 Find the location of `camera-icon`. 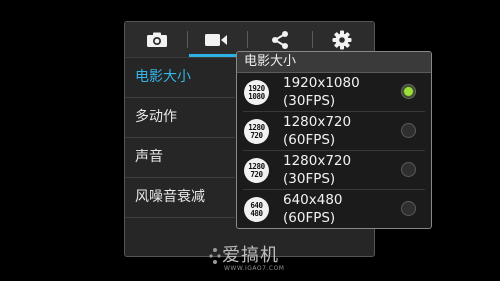

camera-icon is located at coordinates (157, 39).